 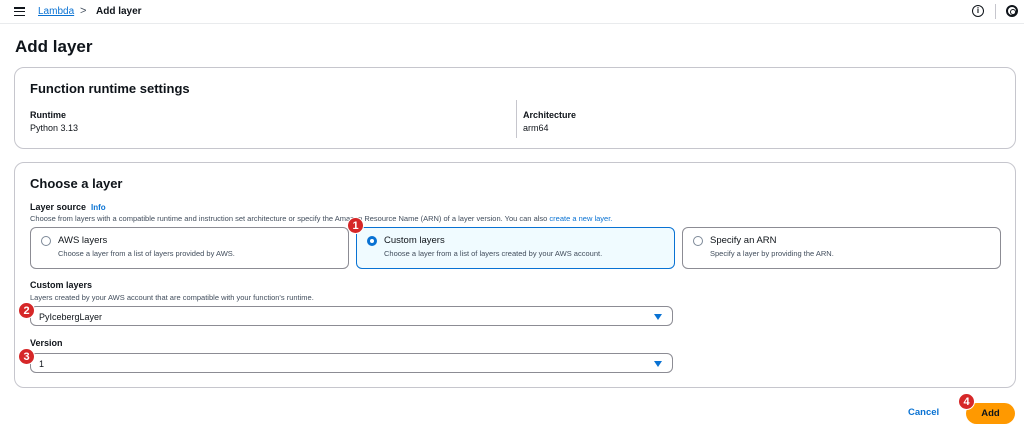 What do you see at coordinates (61, 285) in the screenshot?
I see `custom-layers-label: Custom layers` at bounding box center [61, 285].